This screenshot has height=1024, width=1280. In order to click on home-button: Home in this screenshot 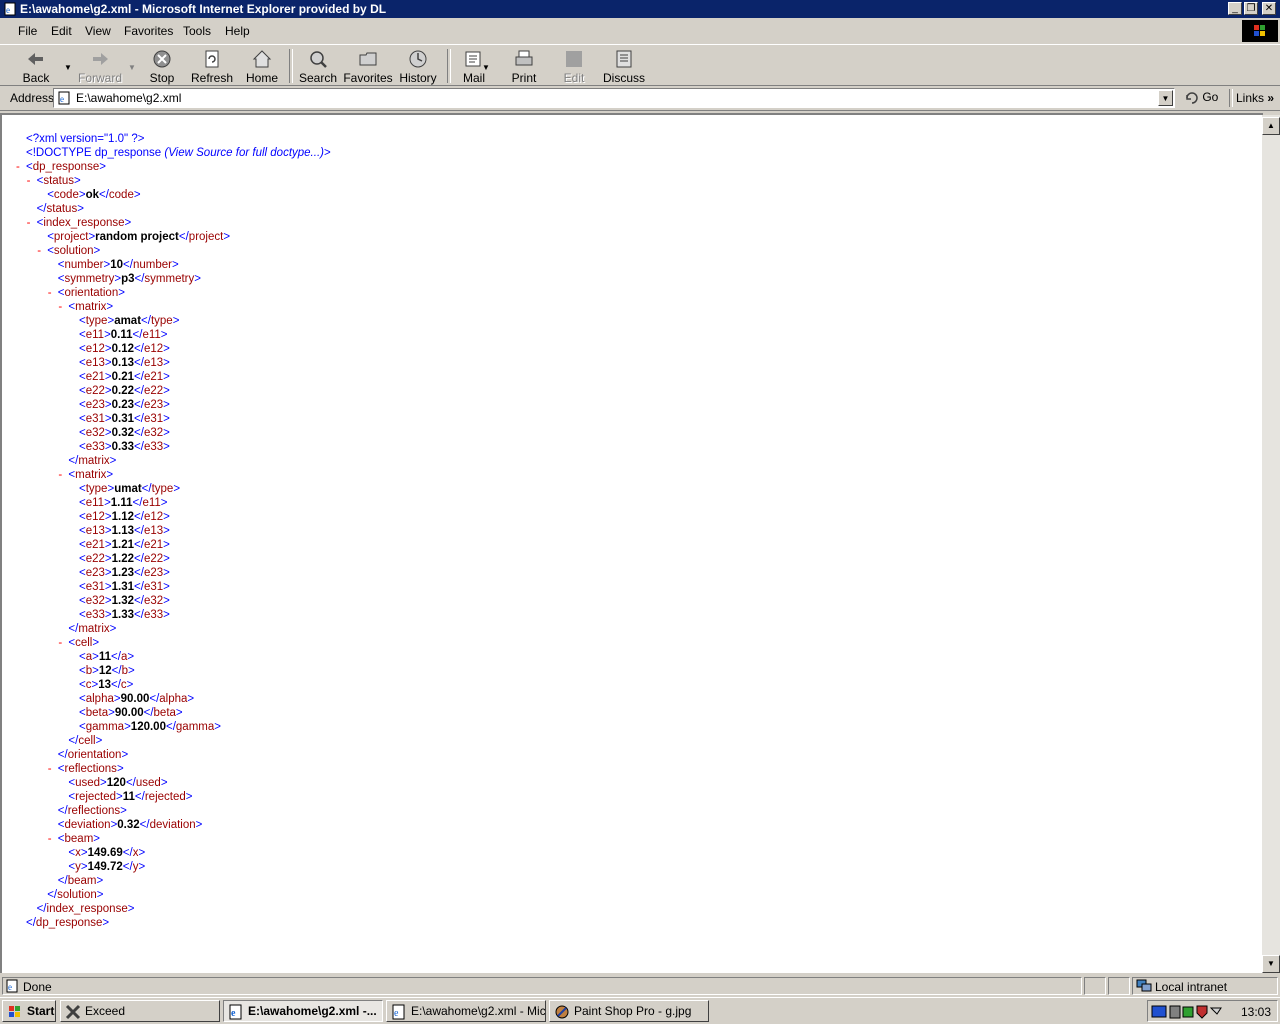, I will do `click(262, 66)`.